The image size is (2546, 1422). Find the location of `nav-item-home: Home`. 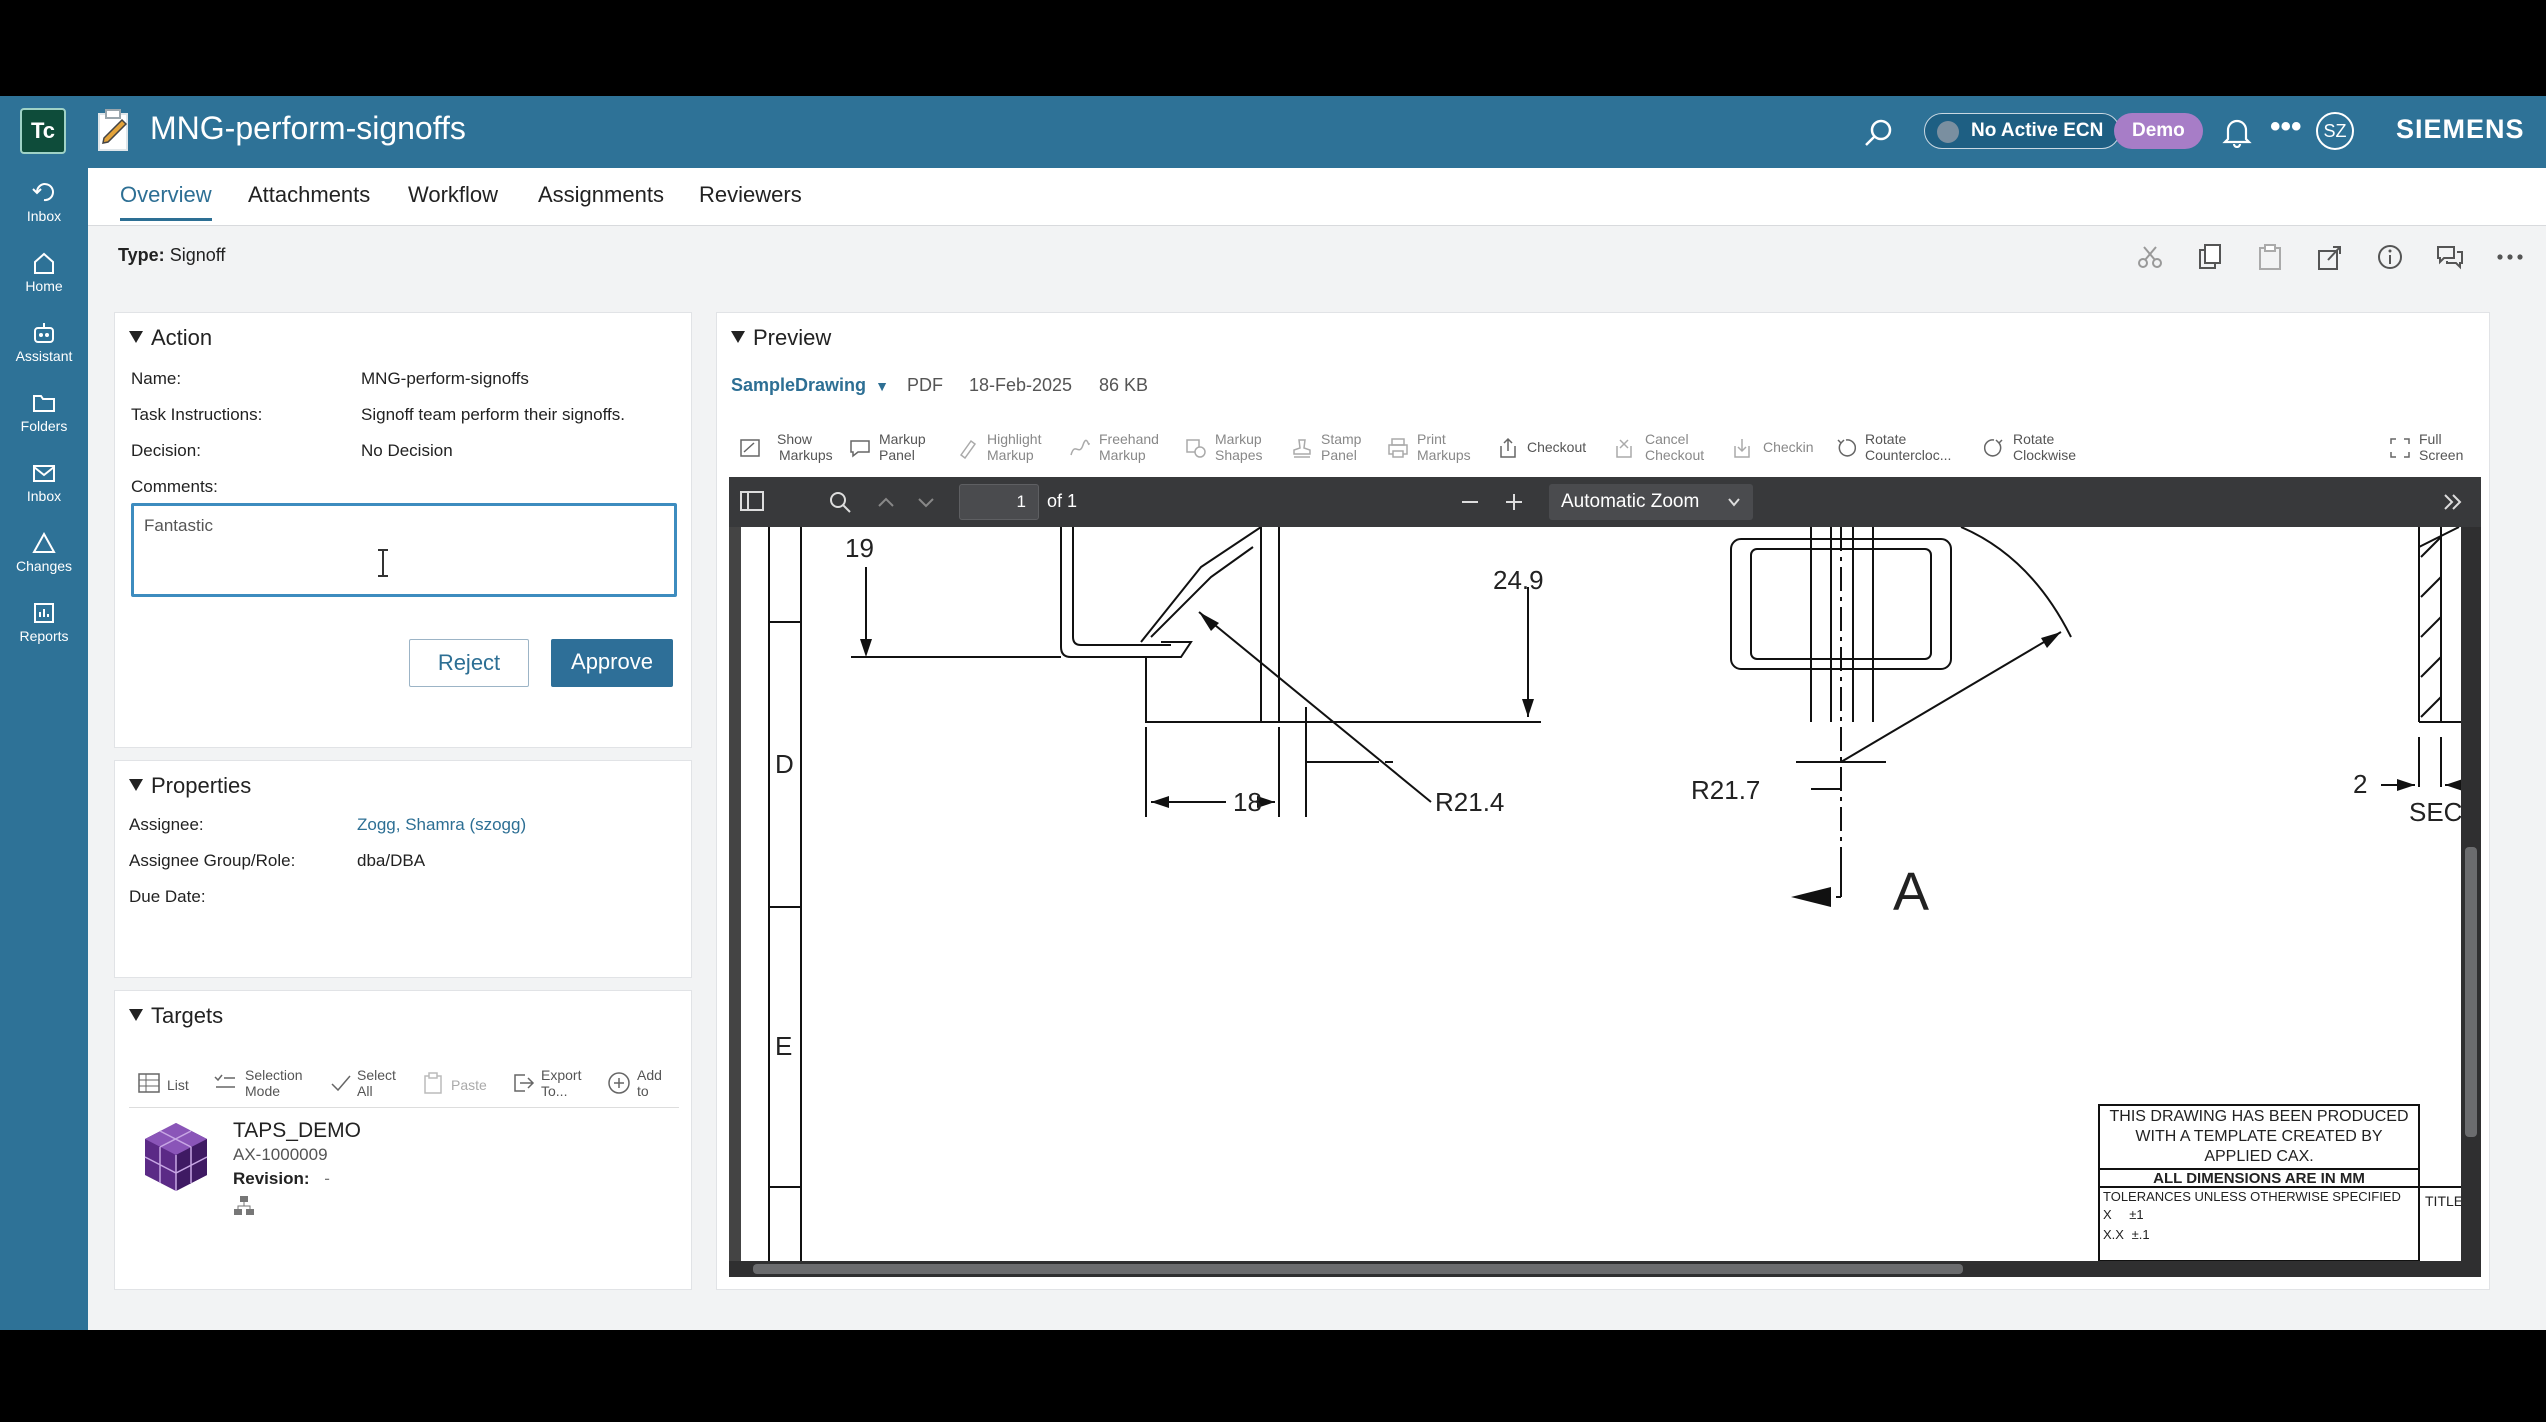

nav-item-home: Home is located at coordinates (44, 272).